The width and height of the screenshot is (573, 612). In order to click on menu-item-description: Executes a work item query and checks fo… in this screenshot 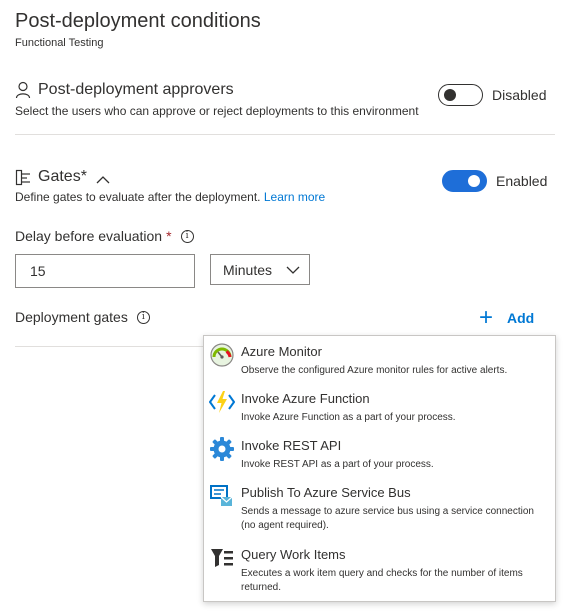, I will do `click(382, 580)`.